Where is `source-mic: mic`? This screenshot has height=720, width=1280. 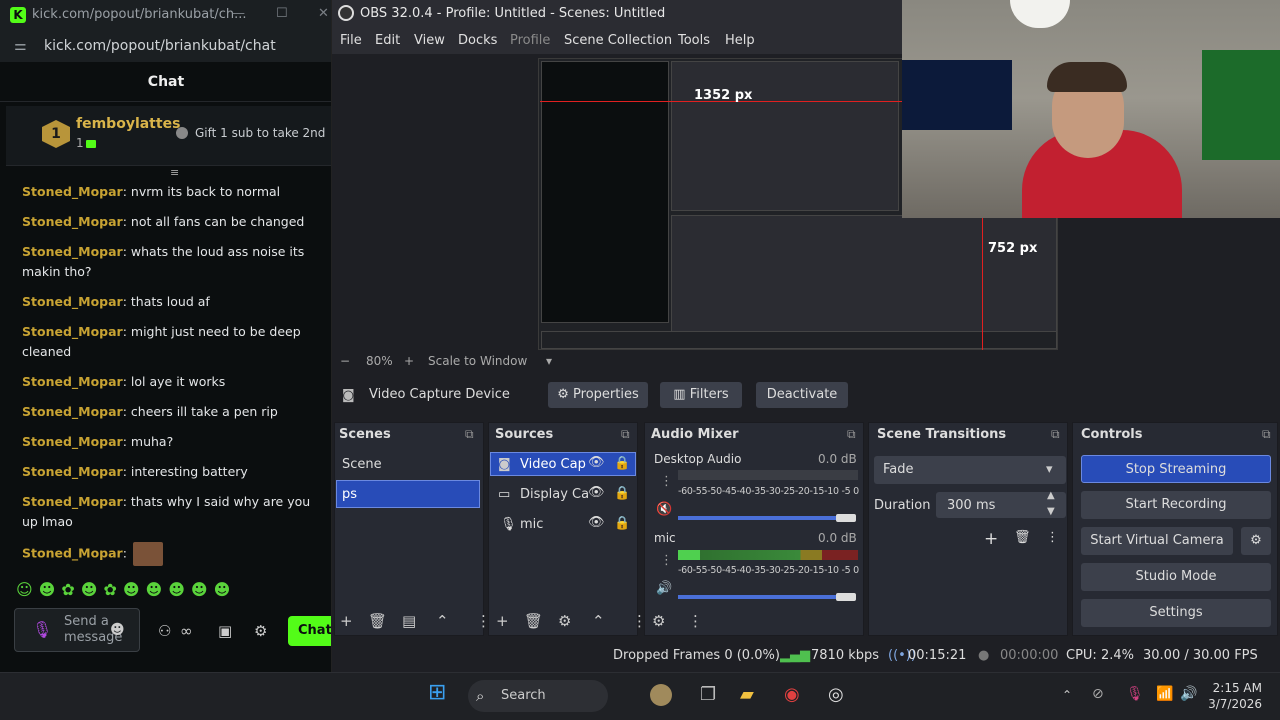
source-mic: mic is located at coordinates (531, 524).